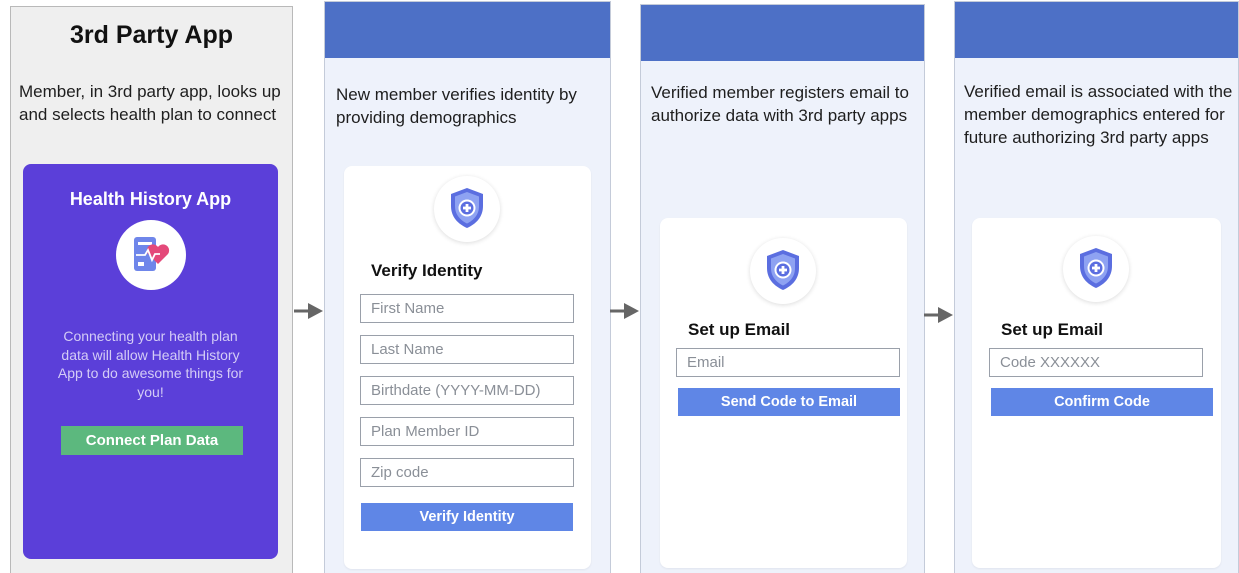  Describe the element at coordinates (152, 440) in the screenshot. I see `connect-plan-data-button: Connect Plan Data` at that location.